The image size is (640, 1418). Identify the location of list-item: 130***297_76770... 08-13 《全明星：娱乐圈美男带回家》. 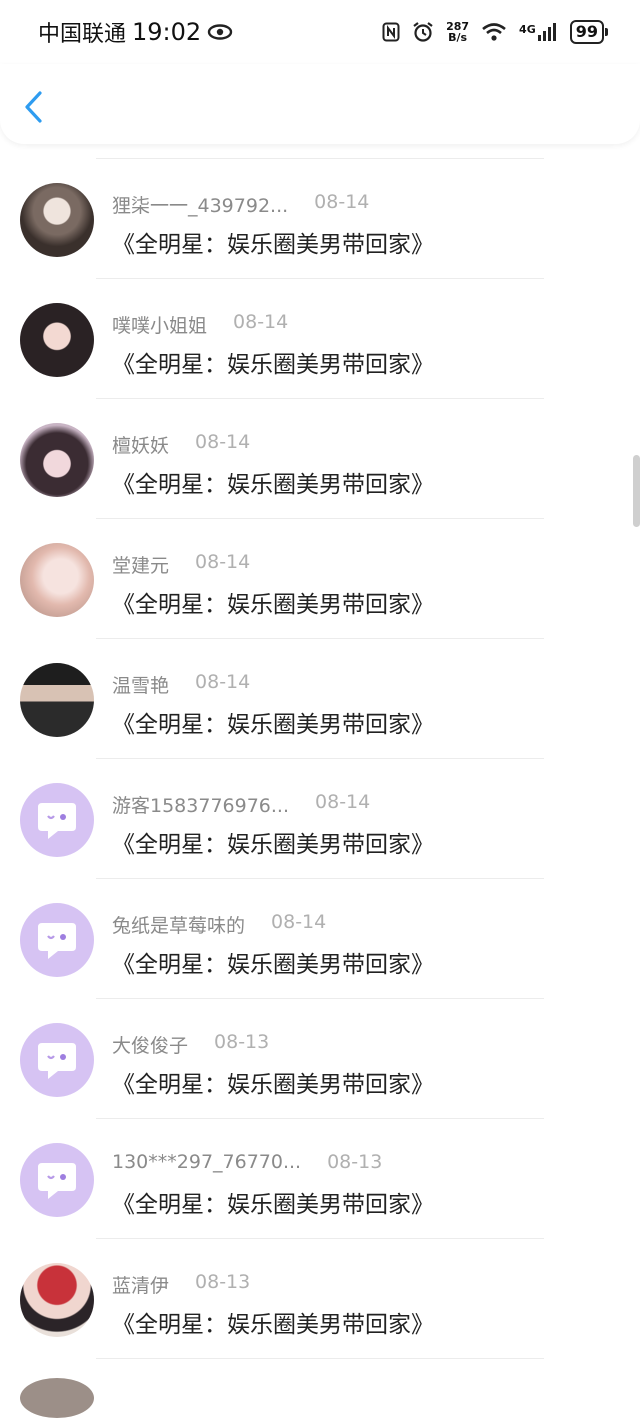
(320, 1178).